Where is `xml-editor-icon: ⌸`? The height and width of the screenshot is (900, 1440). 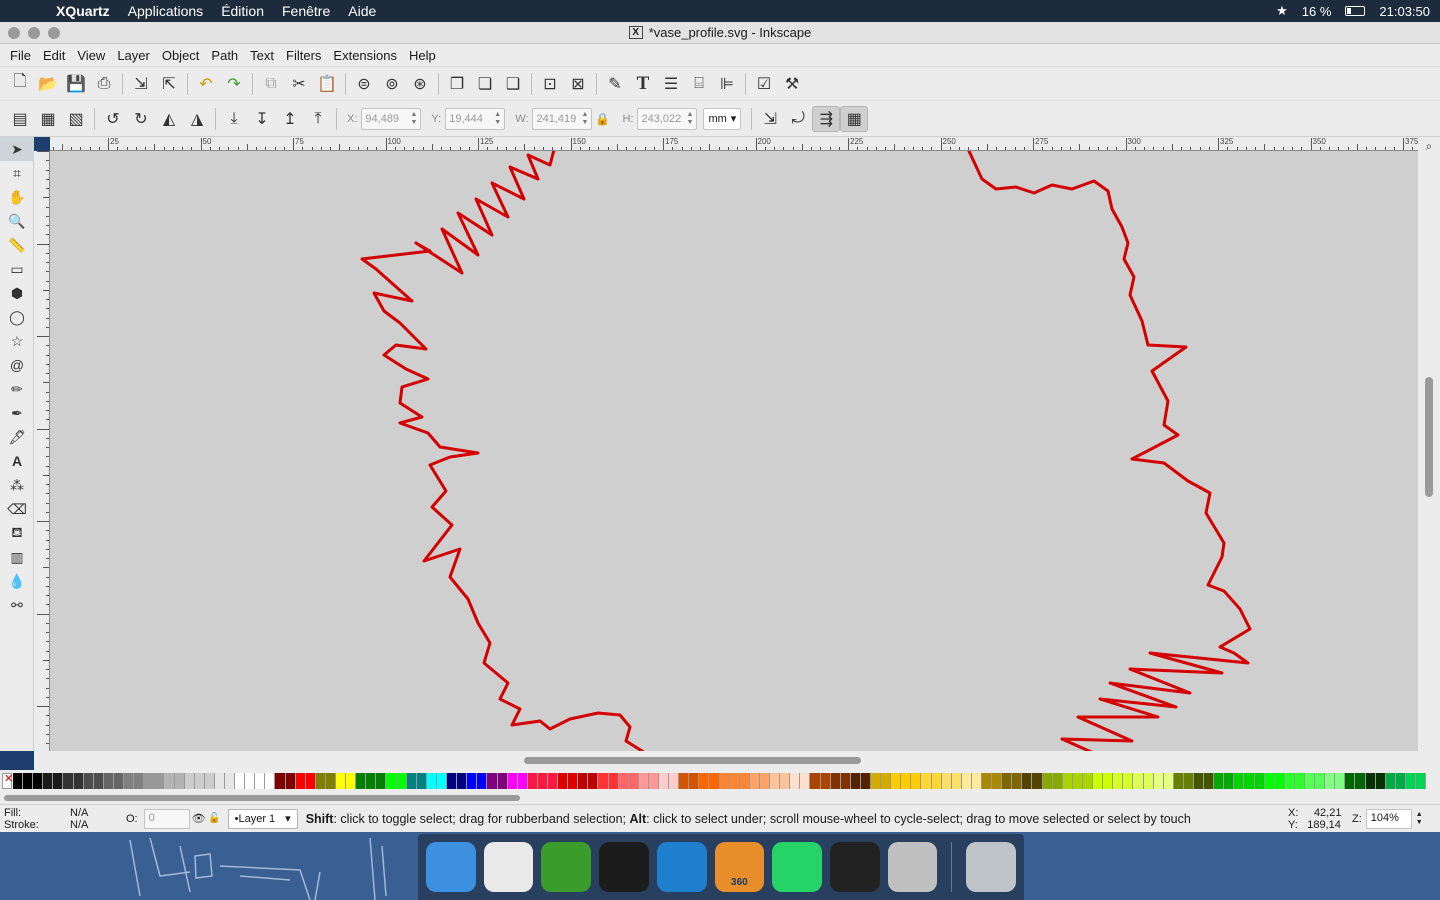 xml-editor-icon: ⌸ is located at coordinates (699, 84).